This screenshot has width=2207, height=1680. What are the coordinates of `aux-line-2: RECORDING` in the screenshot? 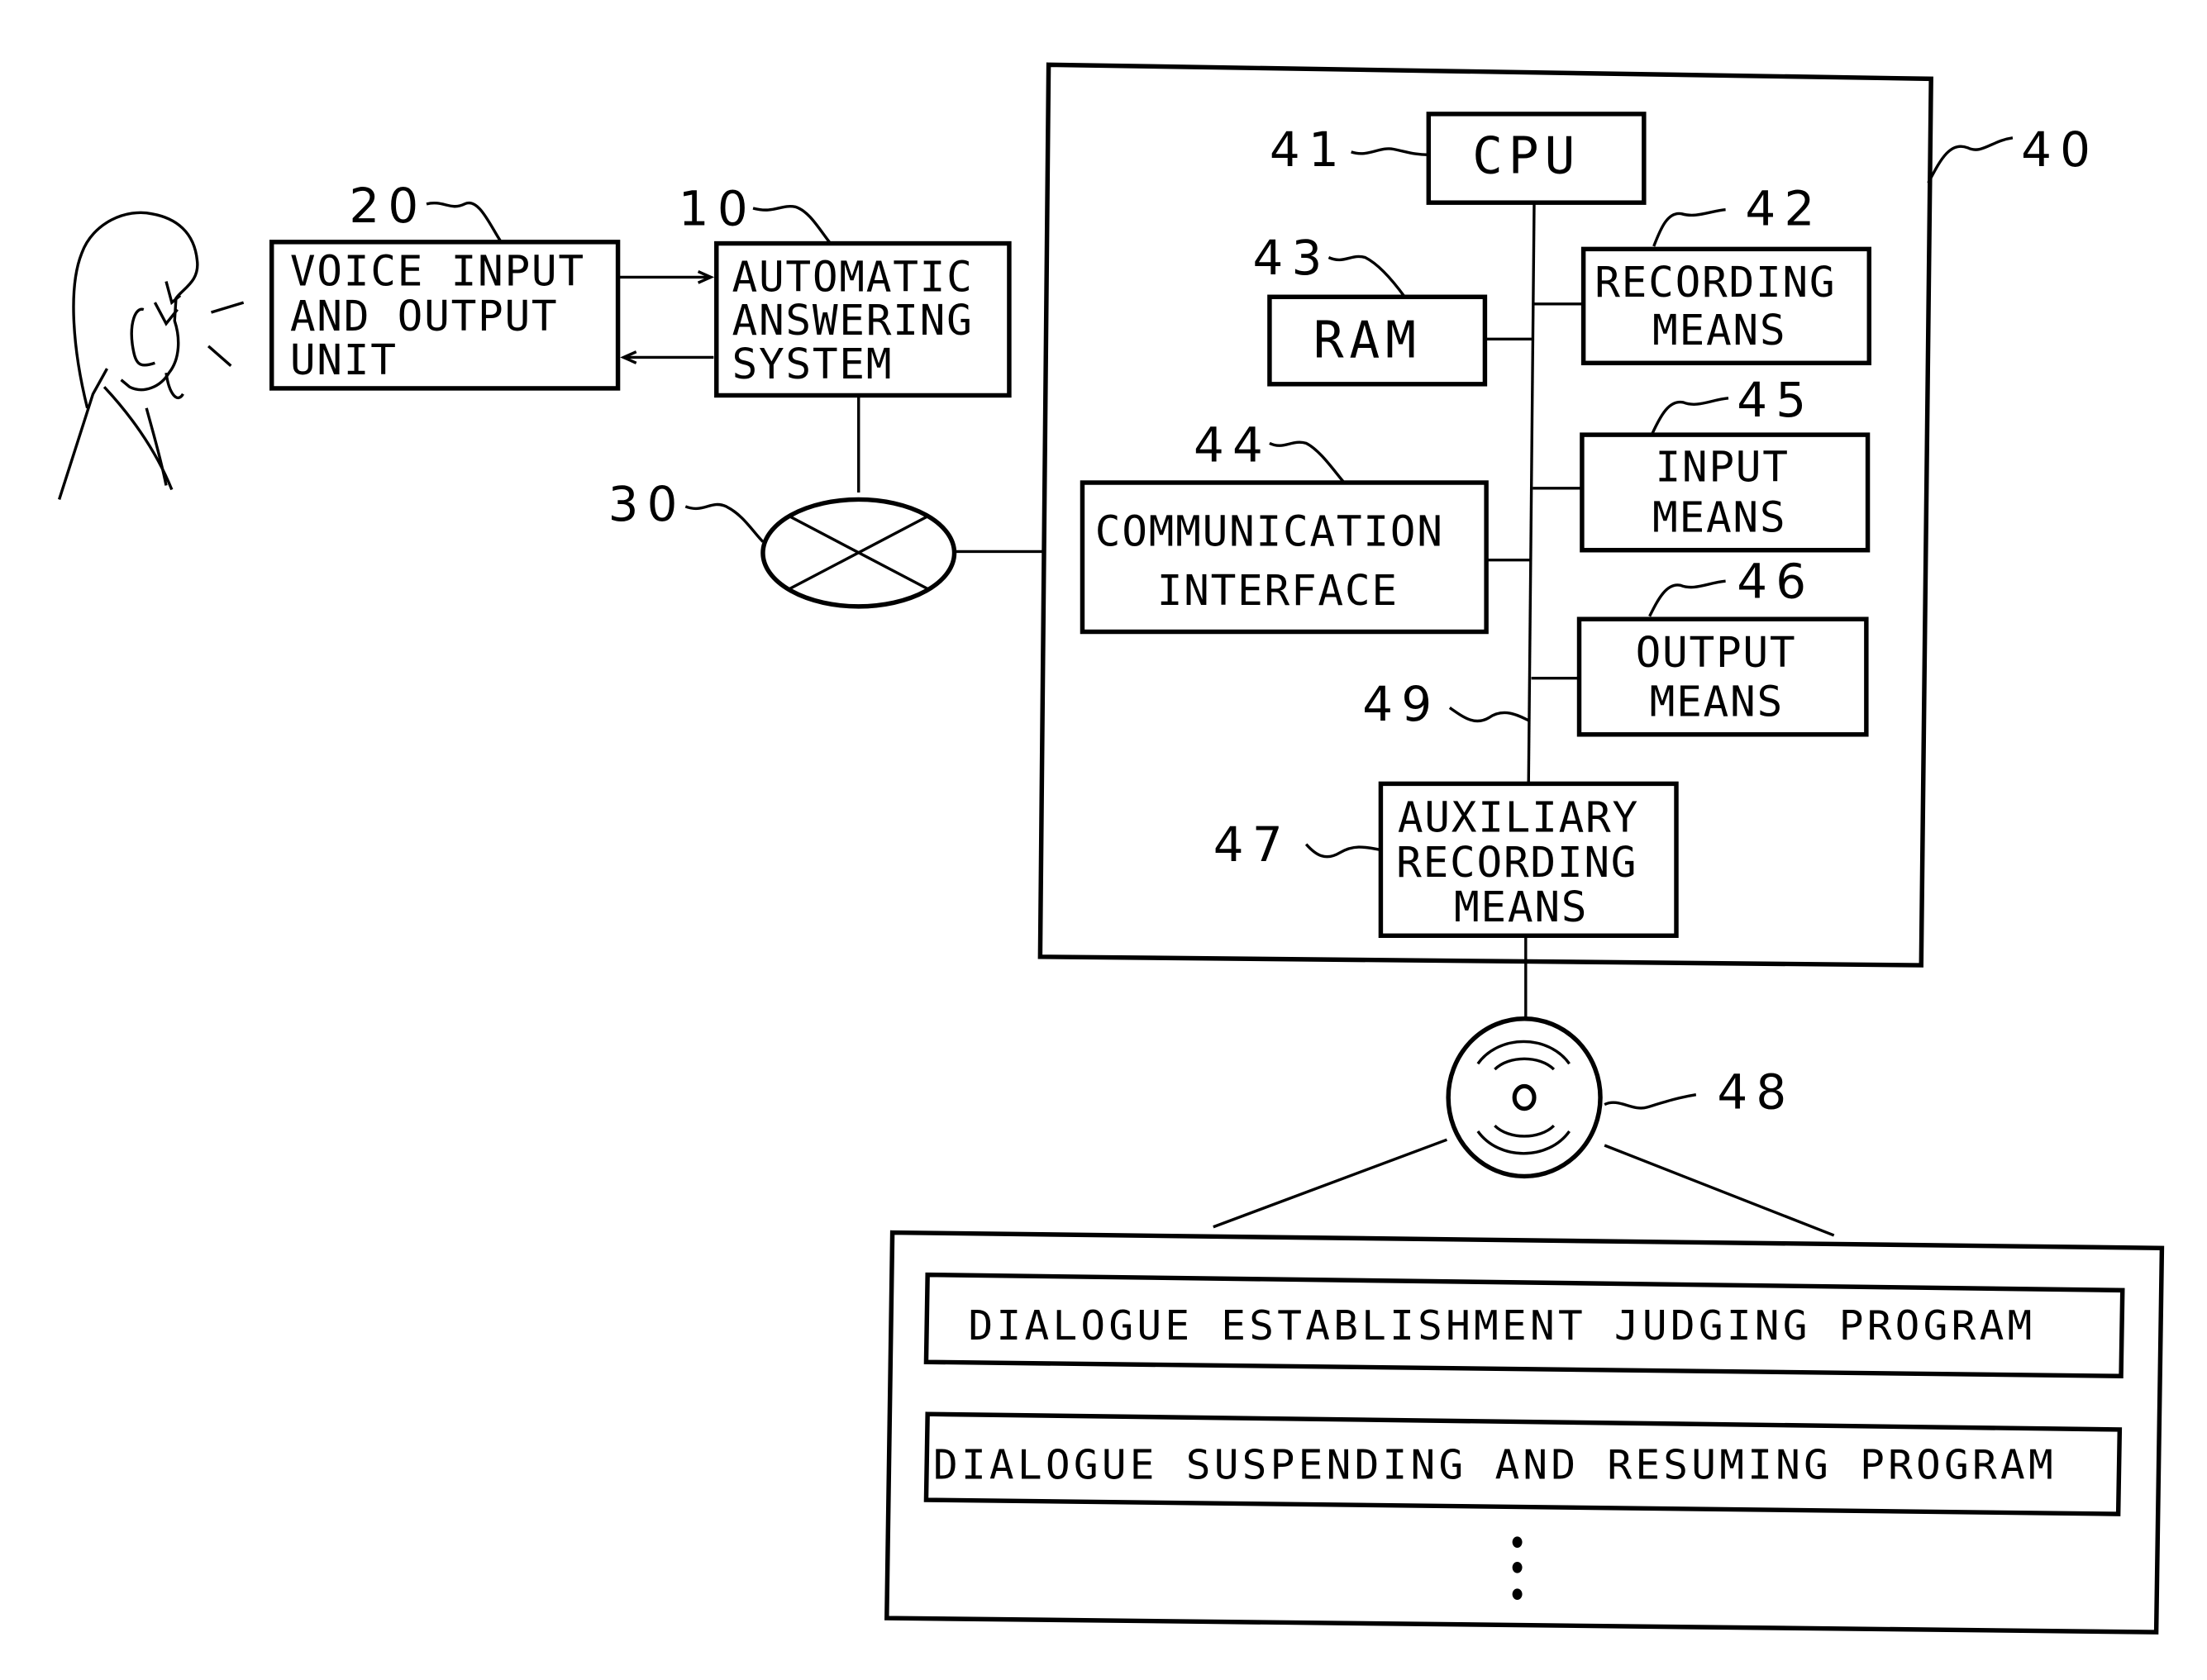 It's located at (1516, 863).